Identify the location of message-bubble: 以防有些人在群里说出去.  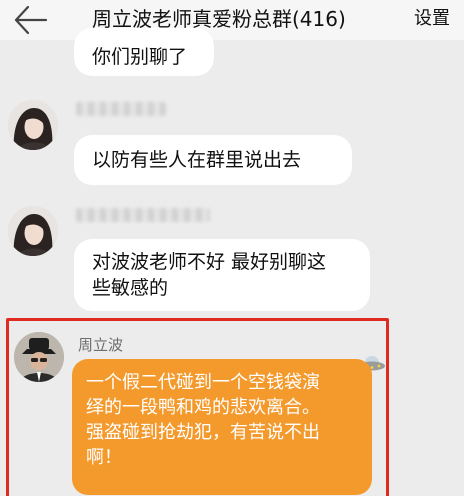
(213, 160).